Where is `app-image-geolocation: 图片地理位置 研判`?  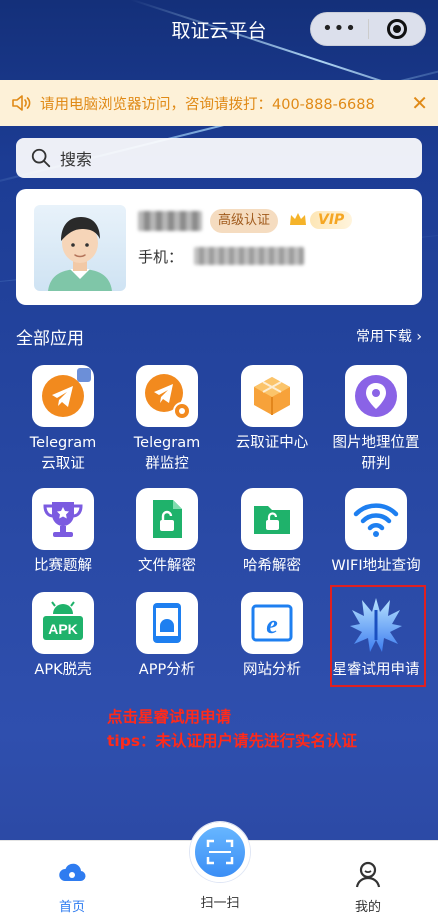
app-image-geolocation: 图片地理位置 研判 is located at coordinates (376, 420).